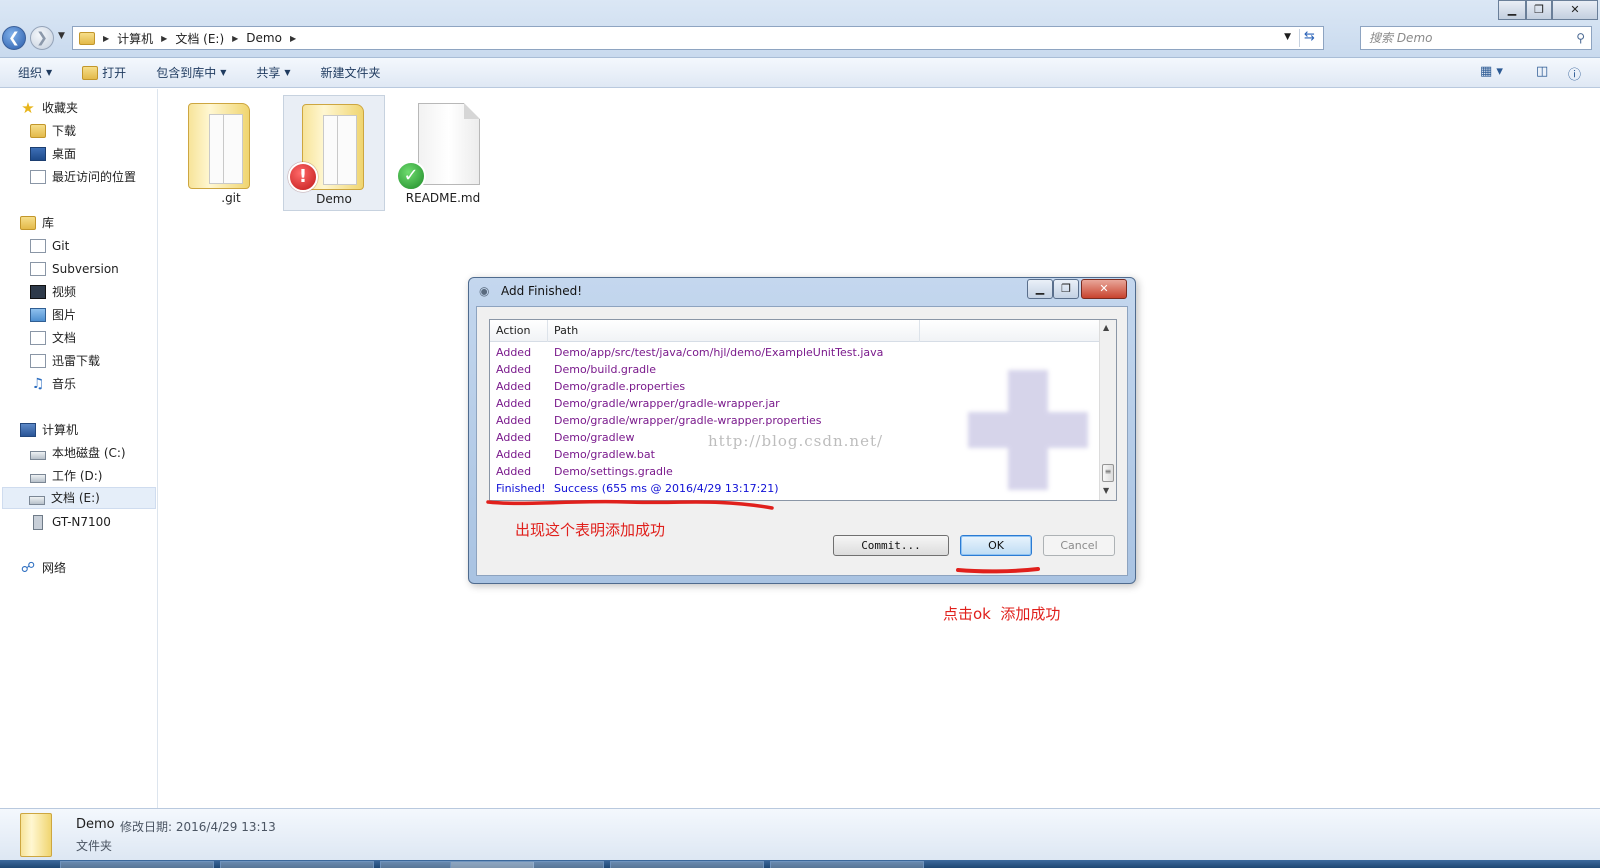  I want to click on scroll-thumb: ≡, so click(1108, 473).